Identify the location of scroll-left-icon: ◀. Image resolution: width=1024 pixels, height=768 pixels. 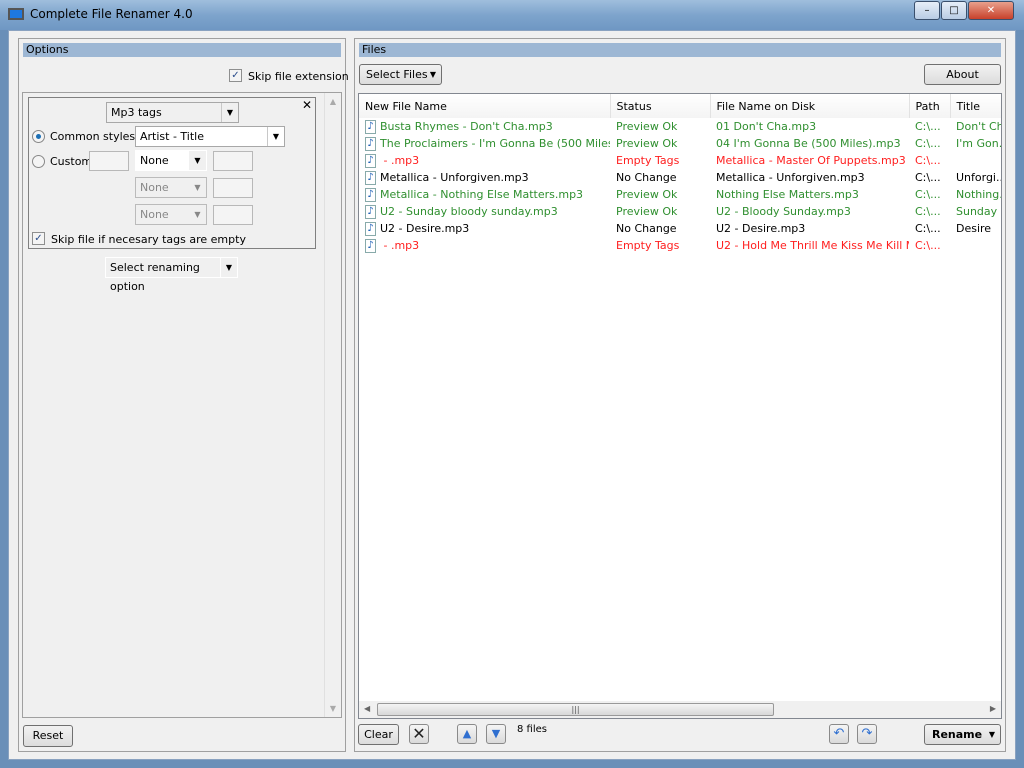
(367, 708).